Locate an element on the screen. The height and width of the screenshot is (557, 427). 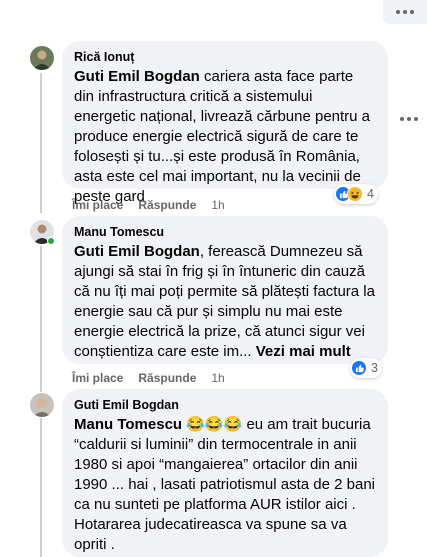
like-icon is located at coordinates (359, 368).